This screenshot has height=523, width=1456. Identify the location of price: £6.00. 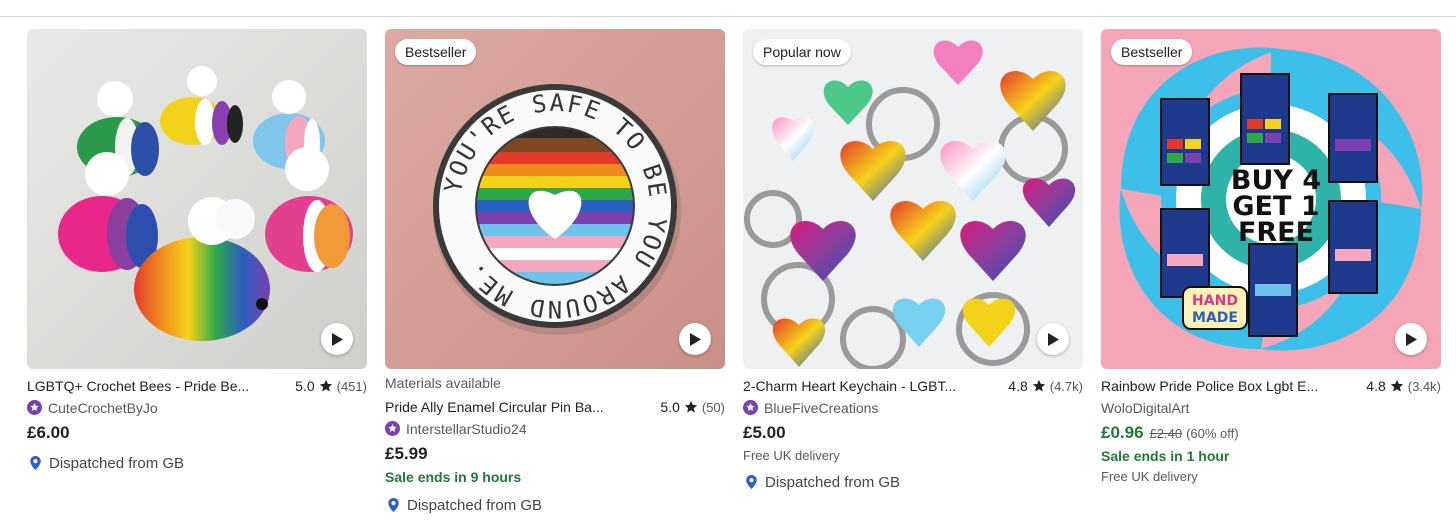
(48, 432).